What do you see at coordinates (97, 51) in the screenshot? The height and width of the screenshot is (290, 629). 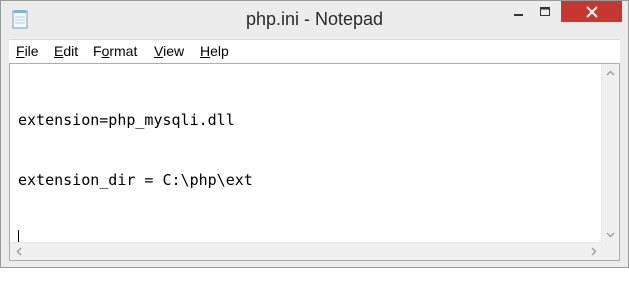 I see `menu-format-prefix: F` at bounding box center [97, 51].